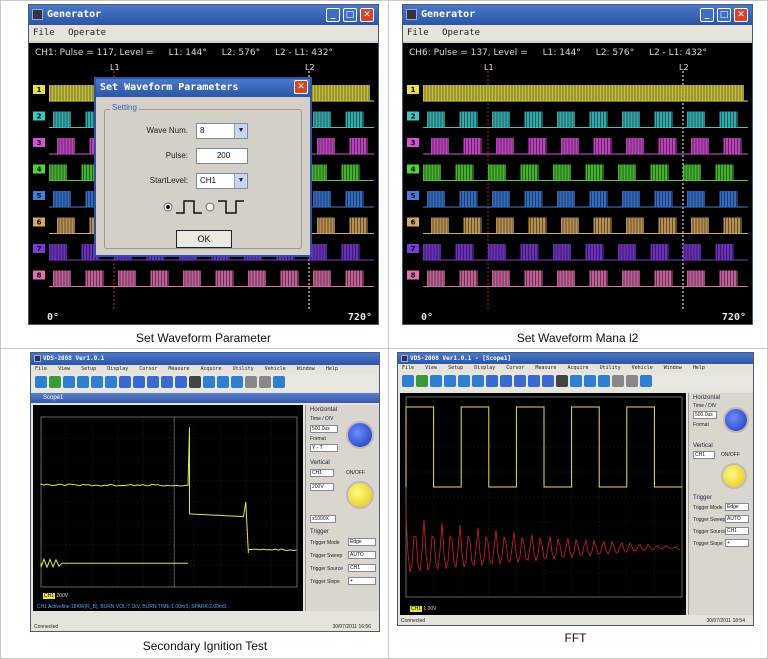  What do you see at coordinates (324, 448) in the screenshot?
I see `format-select: Y - T` at bounding box center [324, 448].